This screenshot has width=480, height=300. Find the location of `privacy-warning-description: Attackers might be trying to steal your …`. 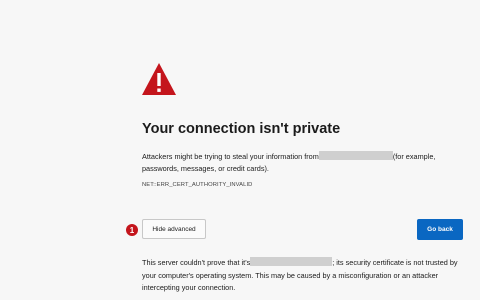

privacy-warning-description: Attackers might be trying to steal your … is located at coordinates (302, 162).